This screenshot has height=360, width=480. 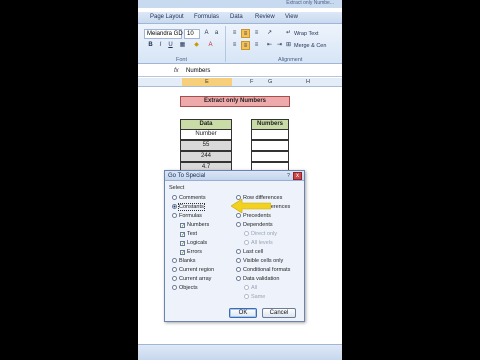 I want to click on option-errors: ✓ Errors, so click(x=191, y=252).